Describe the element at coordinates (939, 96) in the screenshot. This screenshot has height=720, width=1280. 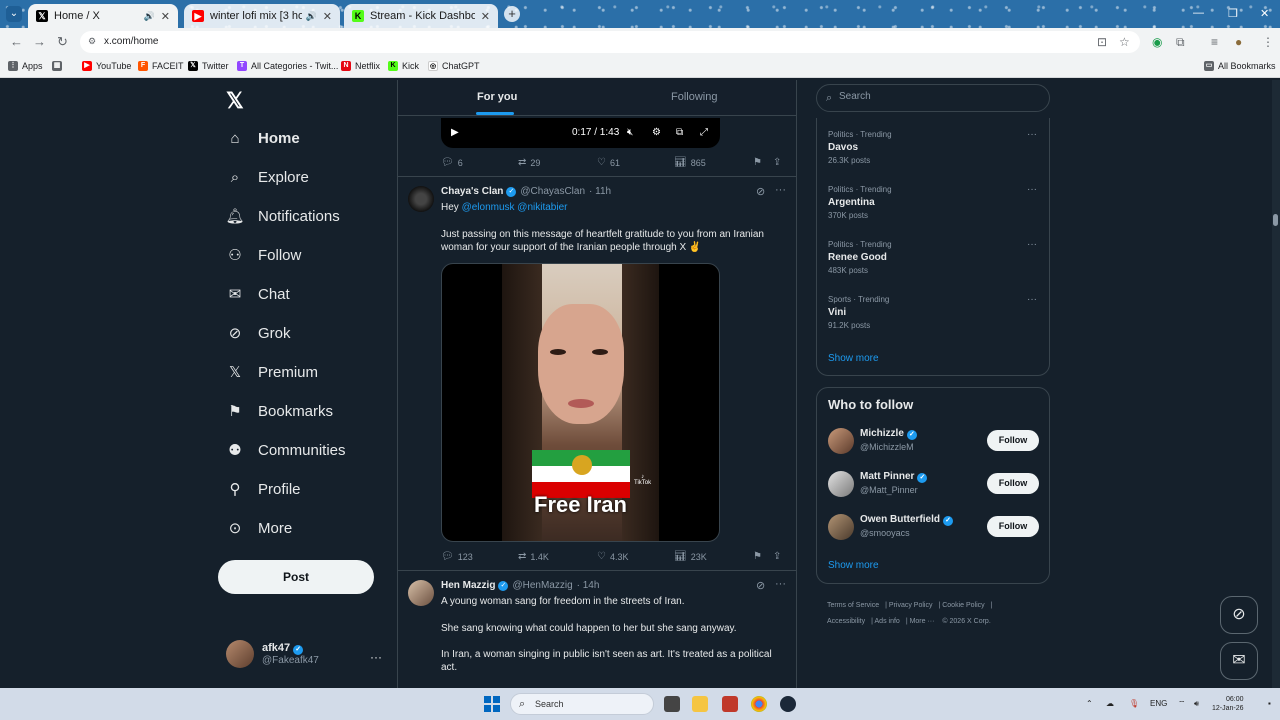
I see `search-input` at that location.